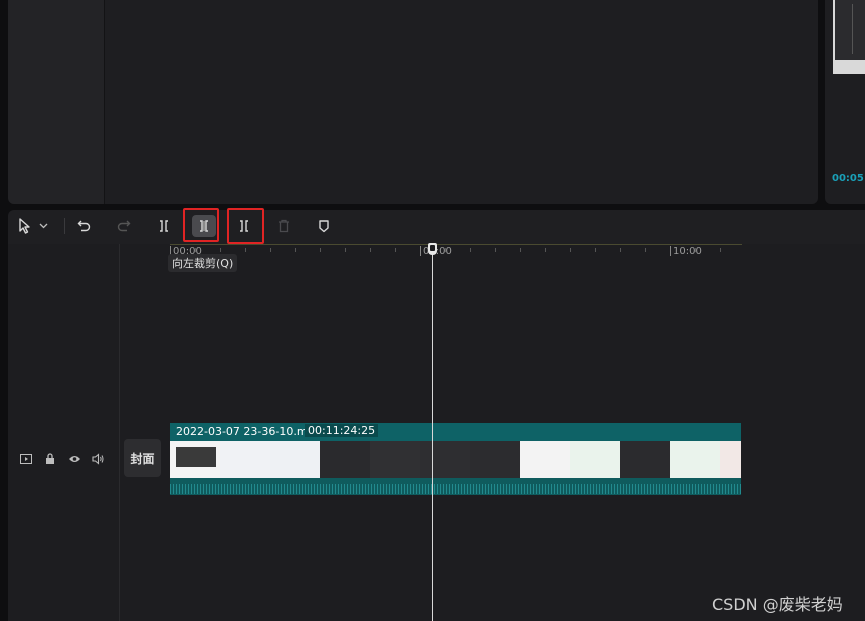 Image resolution: width=865 pixels, height=621 pixels. What do you see at coordinates (342, 430) in the screenshot?
I see `clip-duration: 00:11:24:25` at bounding box center [342, 430].